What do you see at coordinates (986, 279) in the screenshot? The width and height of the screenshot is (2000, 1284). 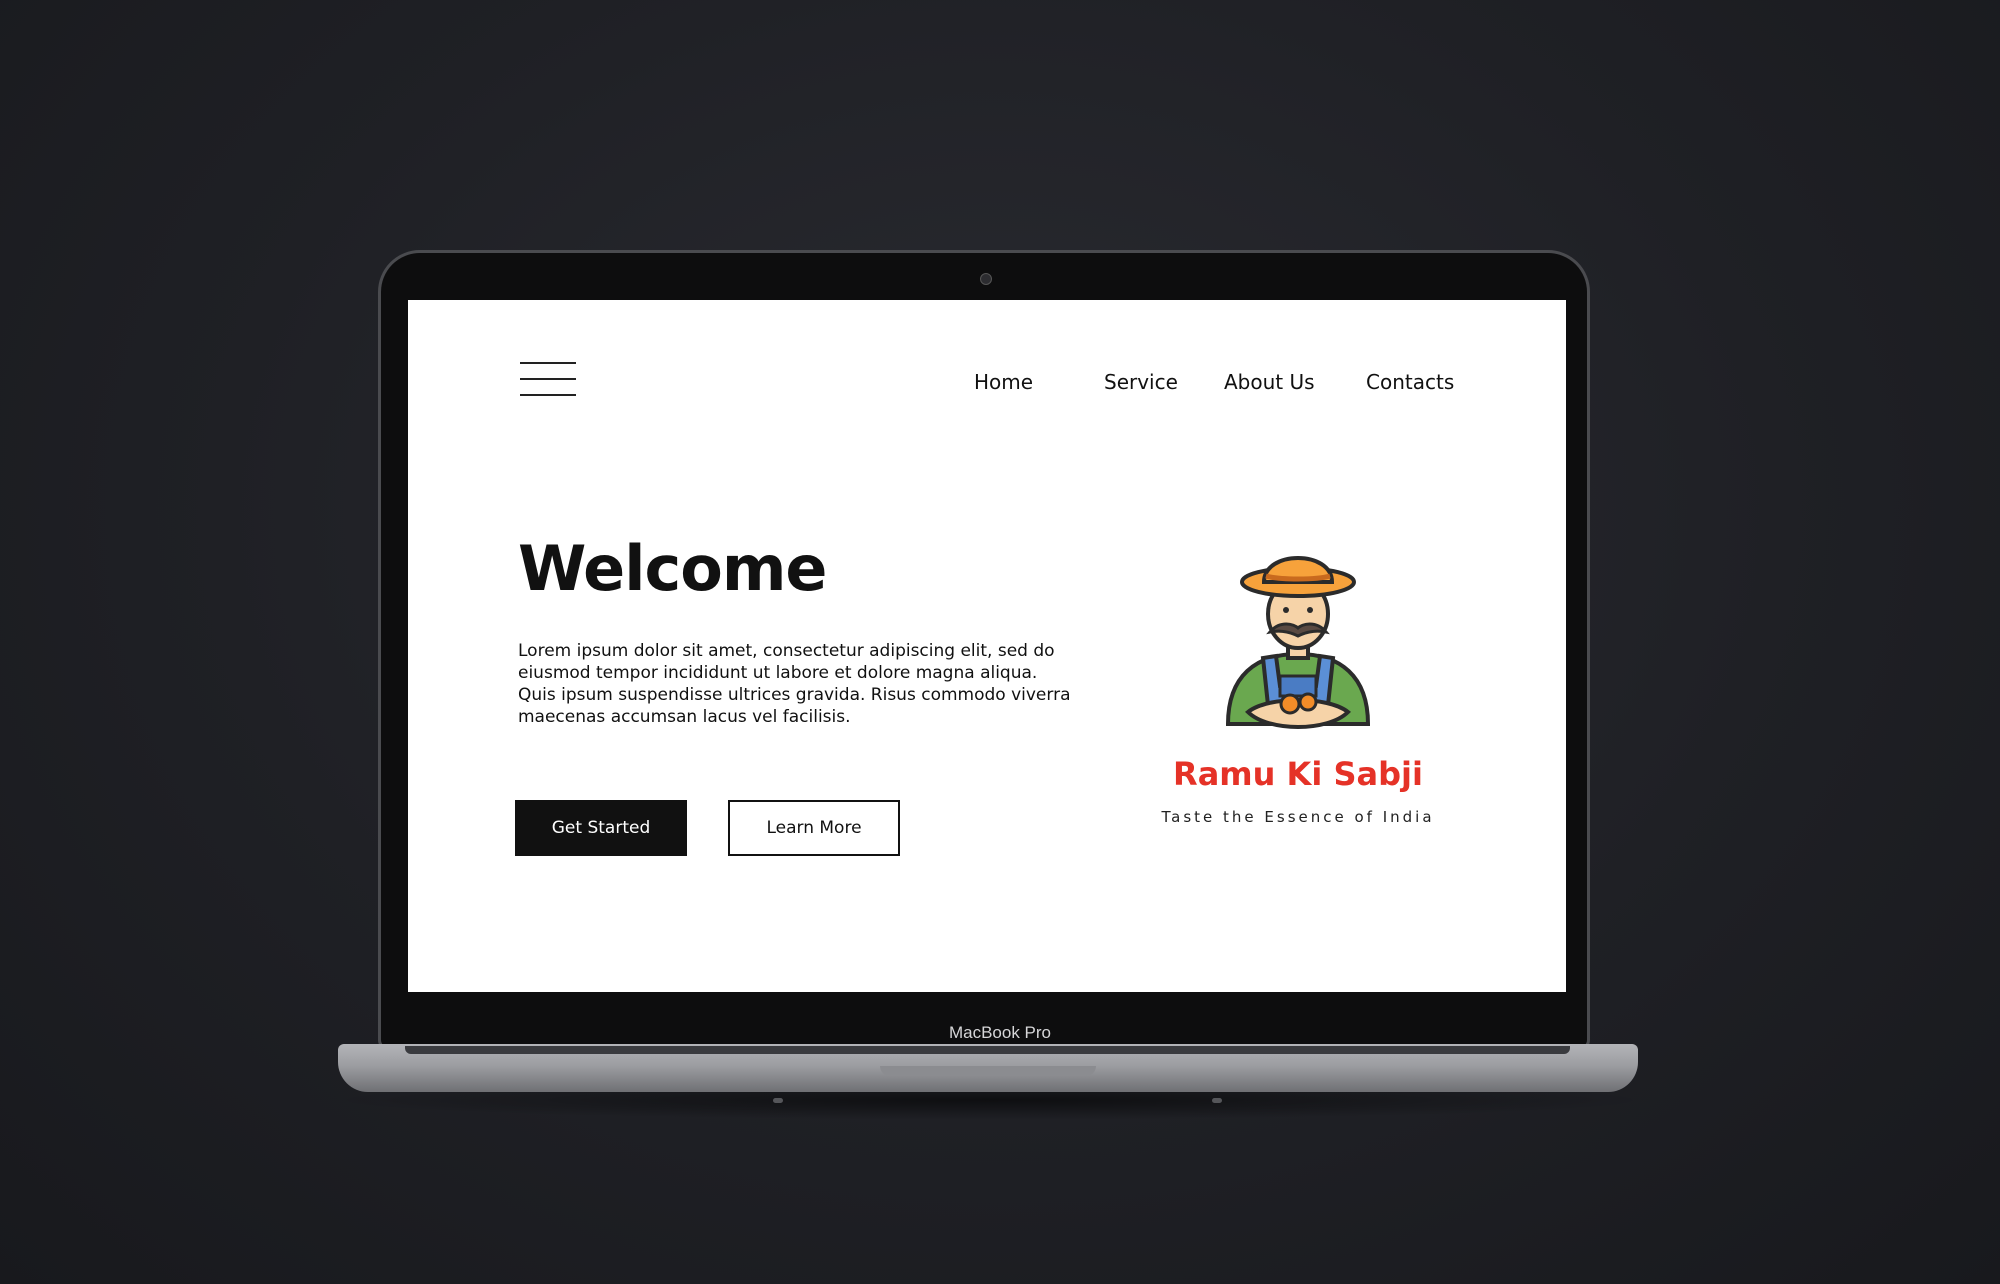 I see `webcam` at bounding box center [986, 279].